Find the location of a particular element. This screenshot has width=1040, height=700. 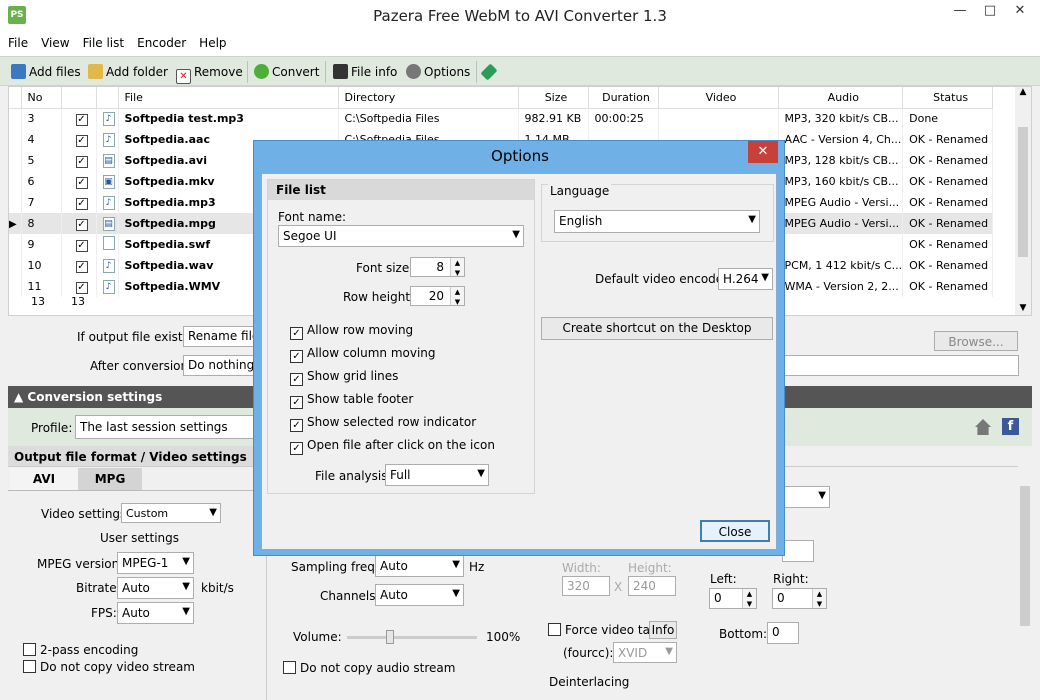

remove-button: ✕ Remove is located at coordinates (209, 73).